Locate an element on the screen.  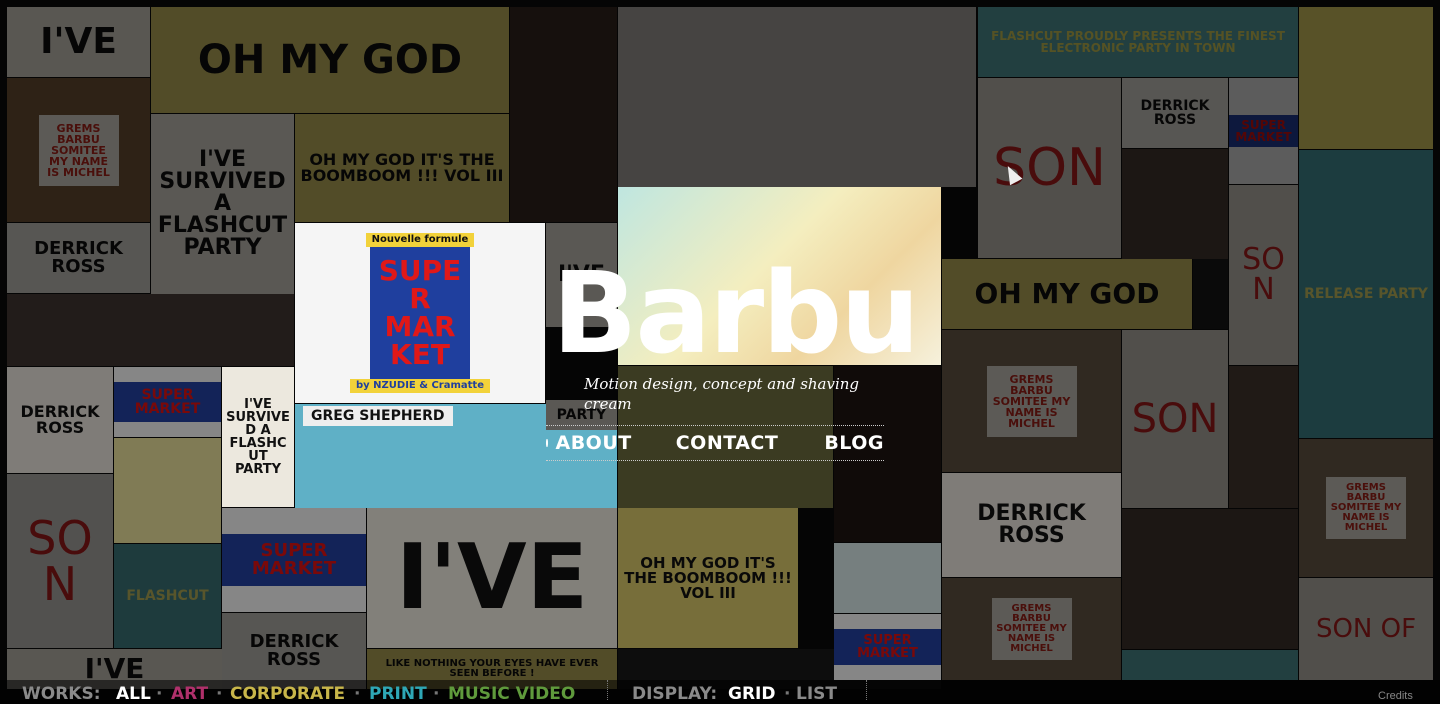
portfolio-tile-flashcut is located at coordinates (1210, 665).